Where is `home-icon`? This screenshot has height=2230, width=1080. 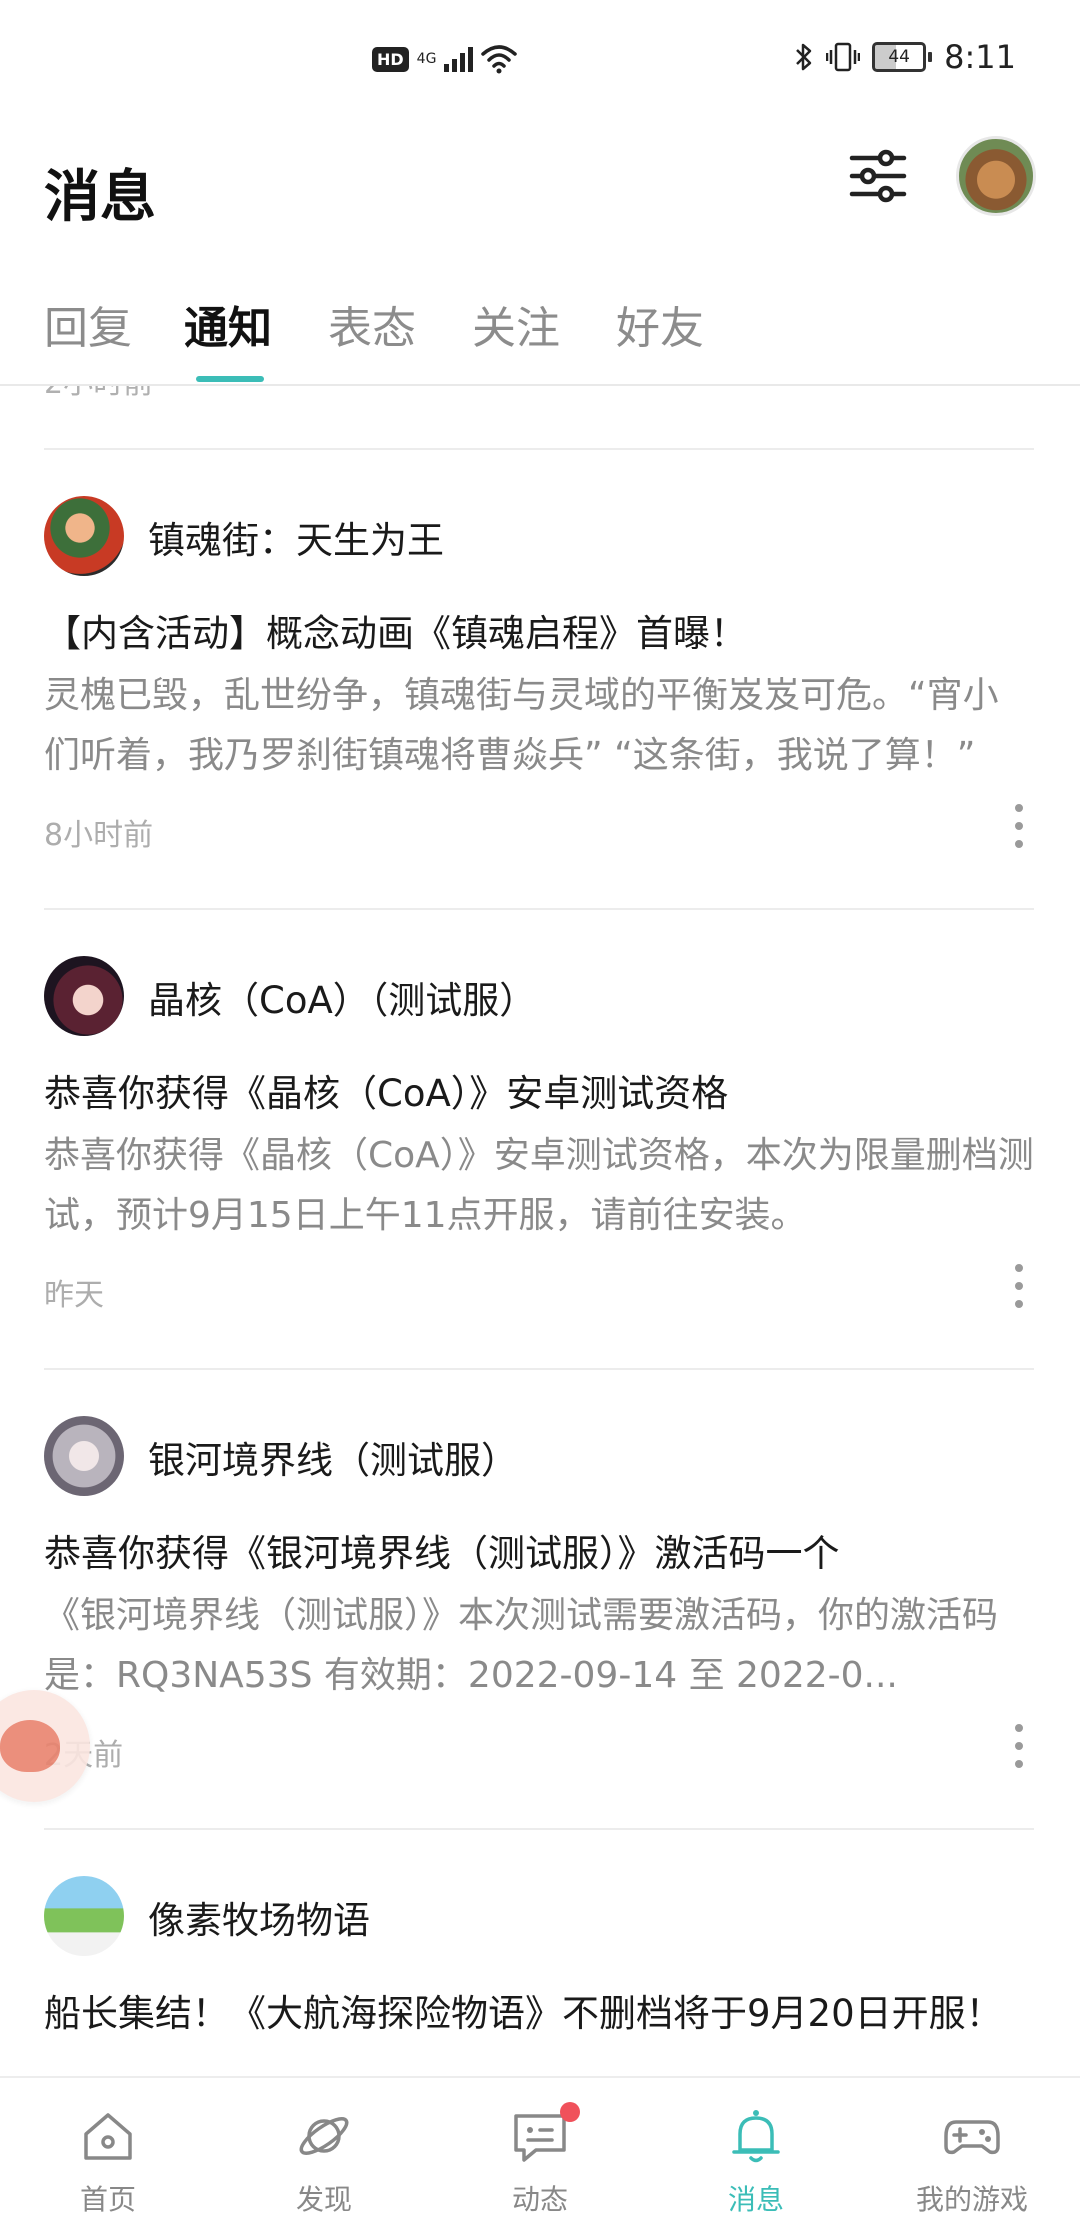 home-icon is located at coordinates (108, 2136).